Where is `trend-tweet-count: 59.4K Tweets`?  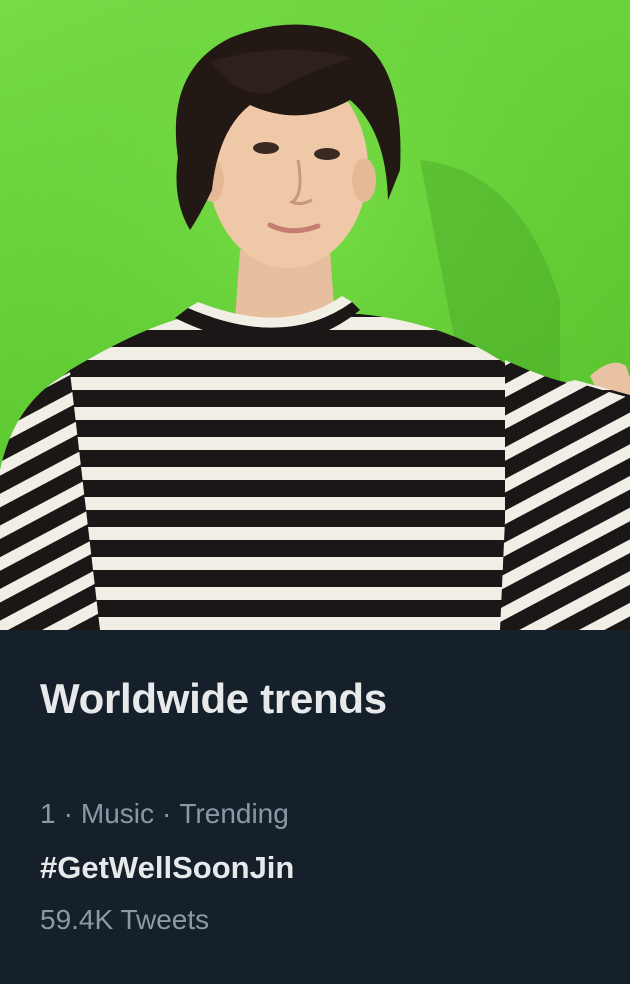 trend-tweet-count: 59.4K Tweets is located at coordinates (125, 919).